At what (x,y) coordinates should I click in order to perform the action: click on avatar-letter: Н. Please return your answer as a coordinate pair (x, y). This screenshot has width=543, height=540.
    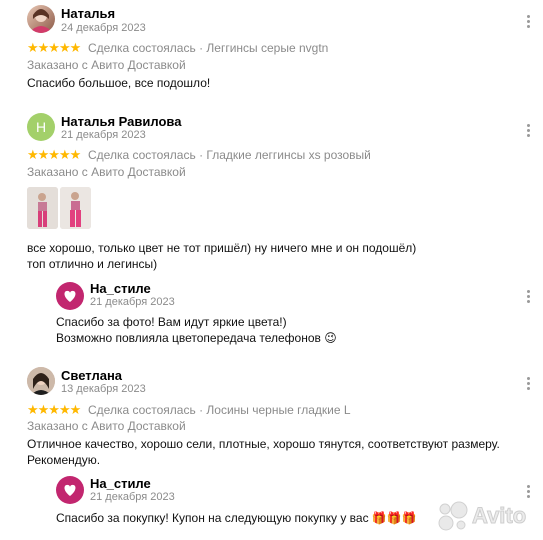
    Looking at the image, I should click on (41, 127).